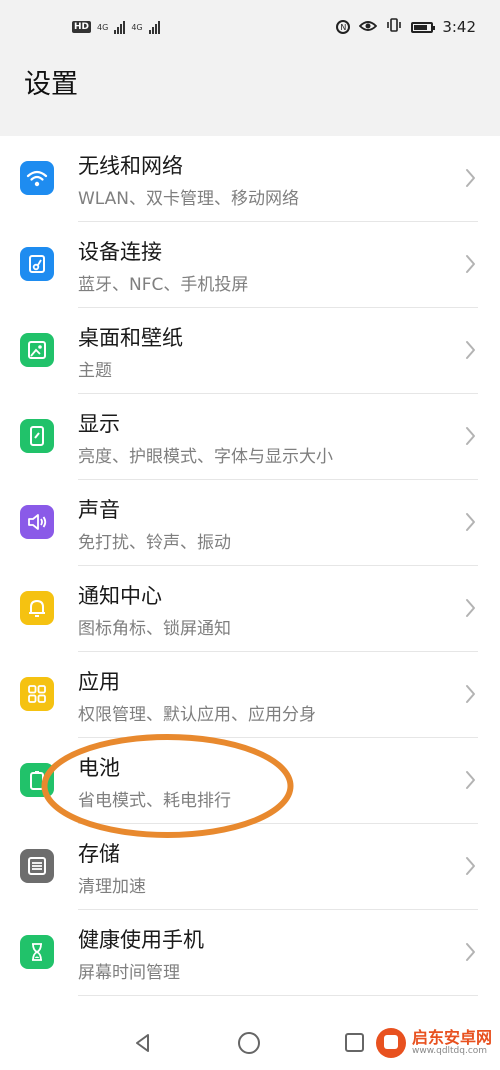 The height and width of the screenshot is (1070, 500). I want to click on eye-comfort-icon, so click(368, 27).